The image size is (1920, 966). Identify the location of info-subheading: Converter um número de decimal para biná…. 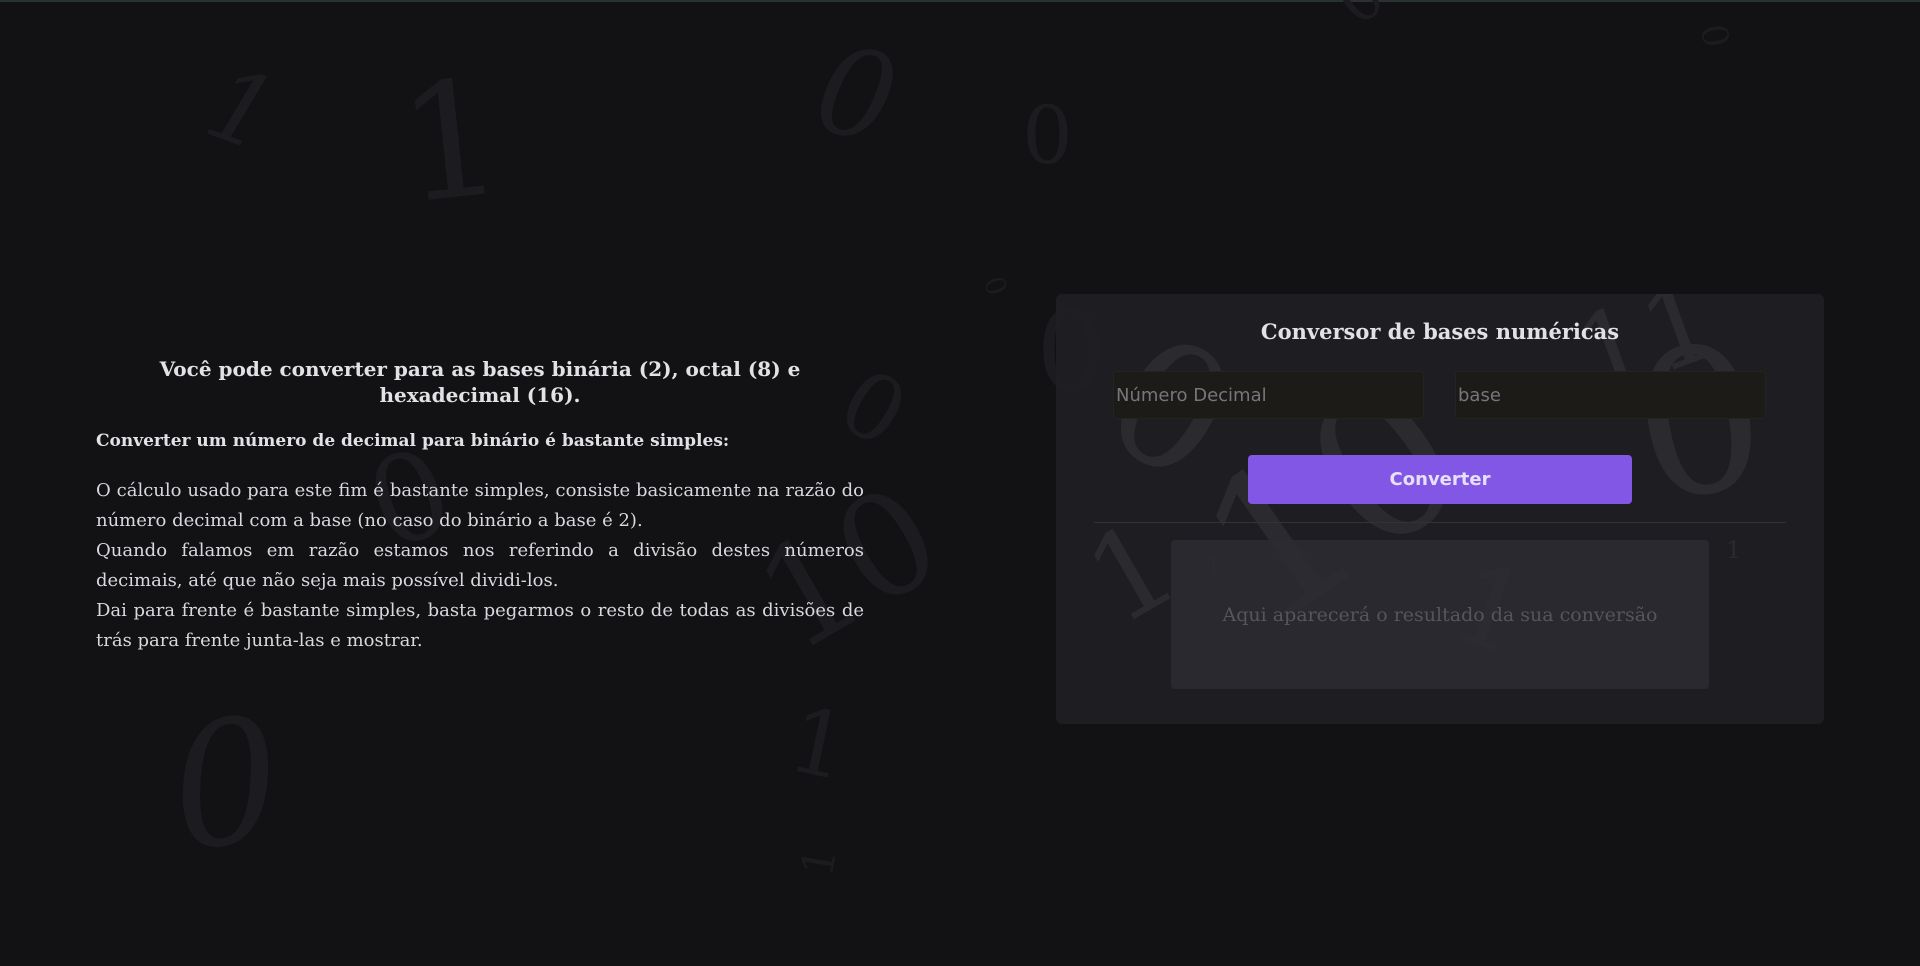
(413, 441).